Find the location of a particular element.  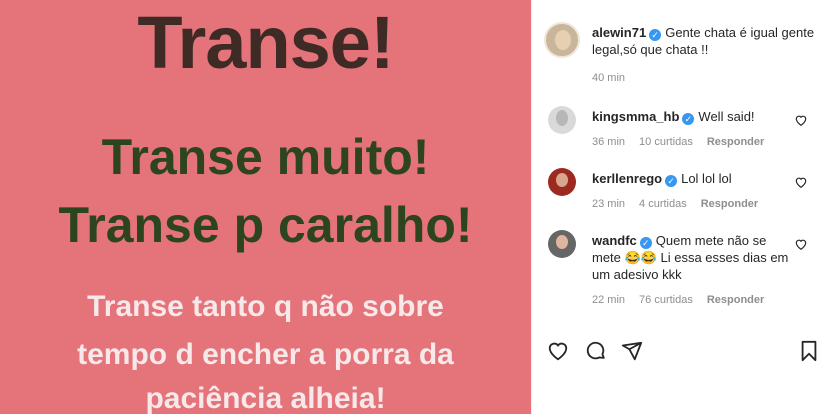

comment: kingsmma_hb ✓ Well said! is located at coordinates (692, 116).